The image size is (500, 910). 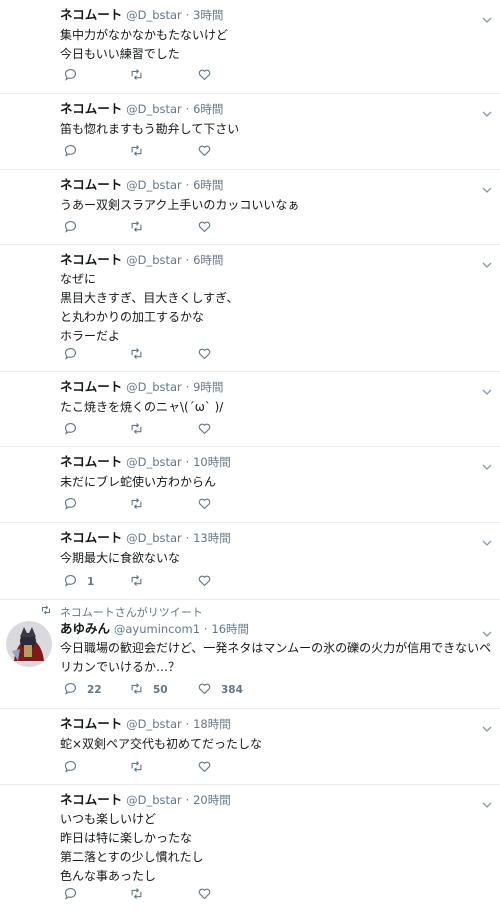 I want to click on timestamp: 10時間, so click(x=212, y=462).